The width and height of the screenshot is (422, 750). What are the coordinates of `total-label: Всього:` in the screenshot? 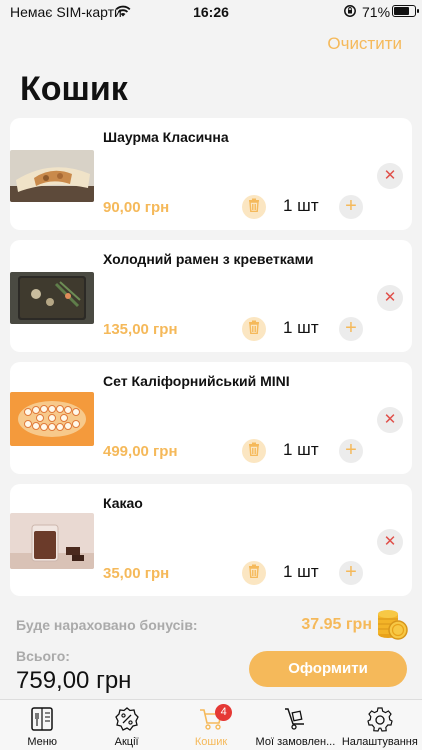 It's located at (43, 656).